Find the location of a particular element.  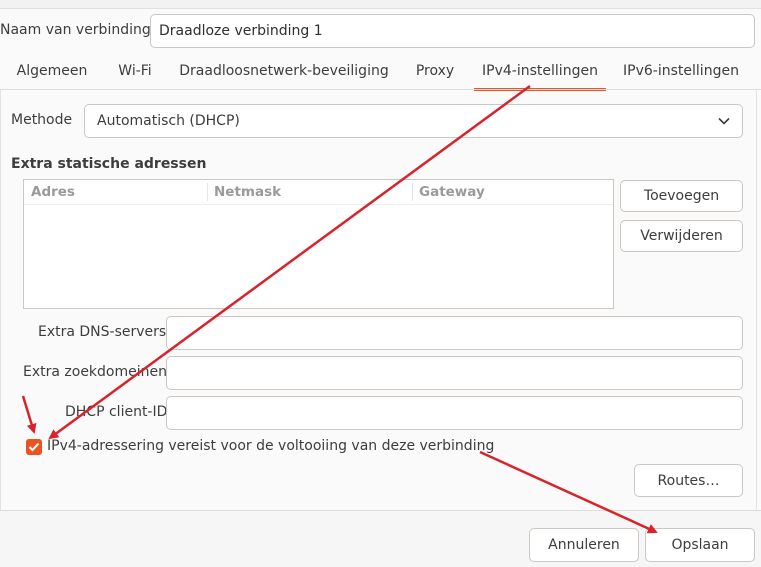

chevron-down-icon is located at coordinates (724, 121).